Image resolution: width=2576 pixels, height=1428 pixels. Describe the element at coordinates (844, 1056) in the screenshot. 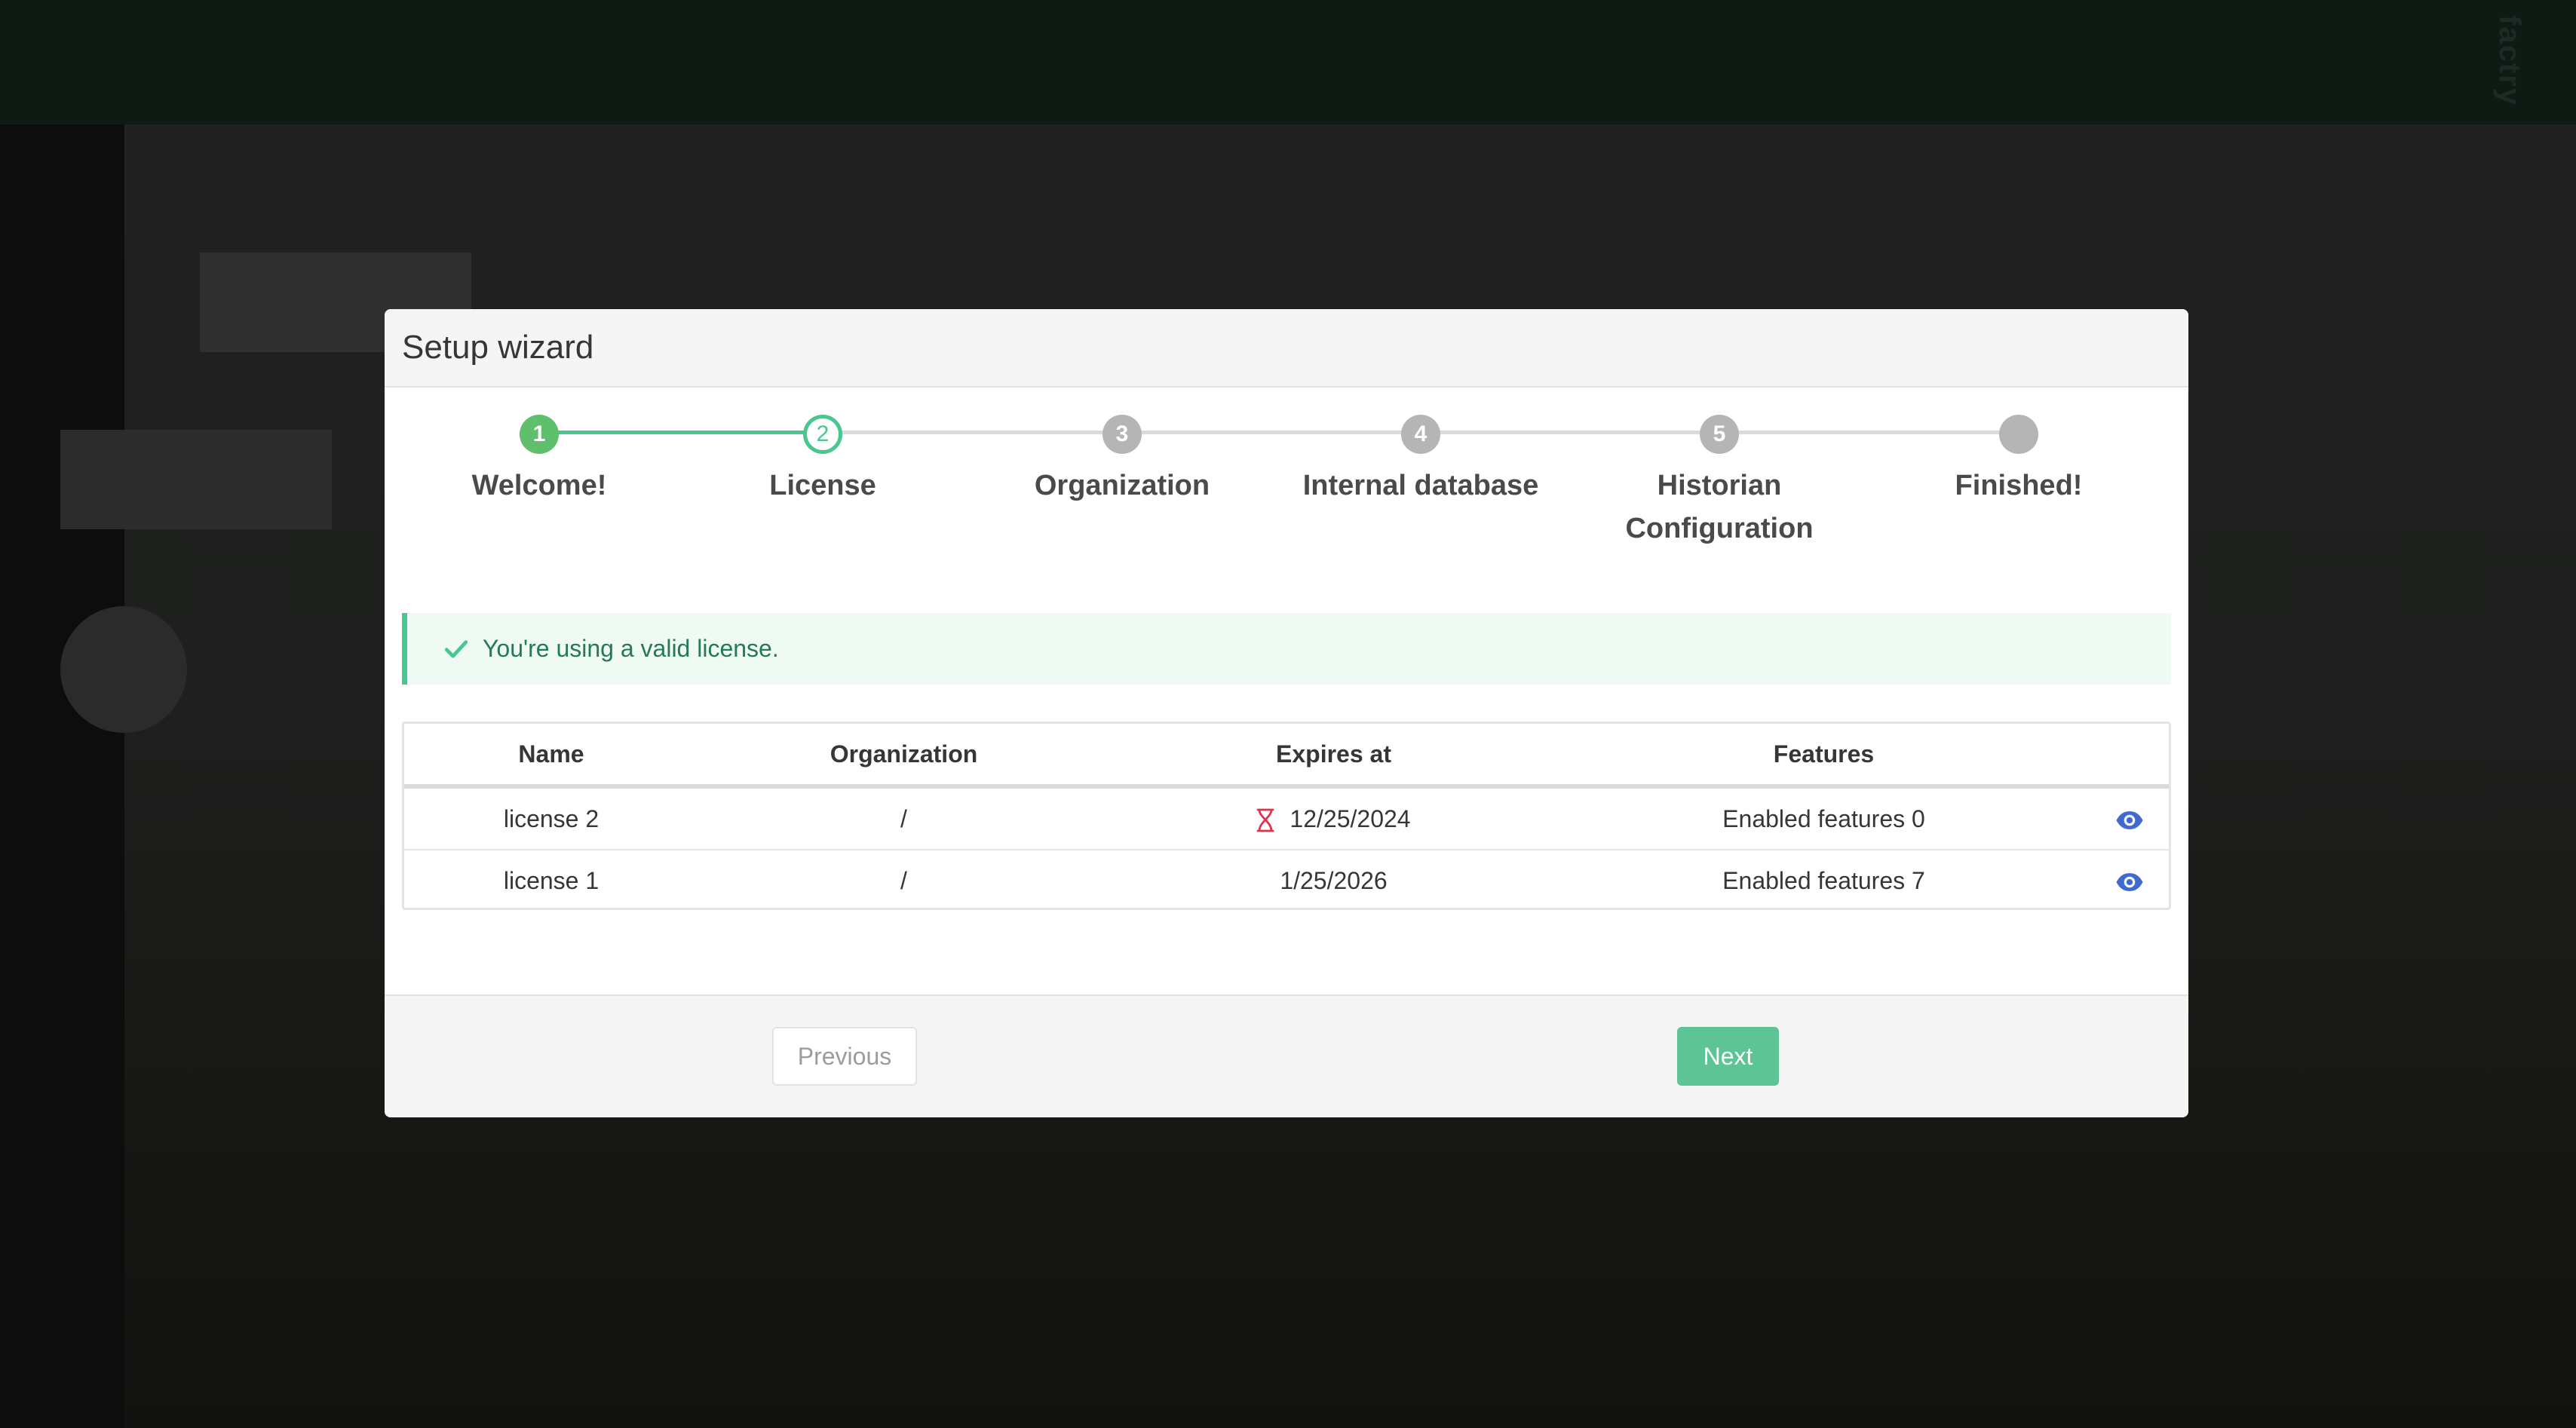

I see `previous-button: Previous` at that location.